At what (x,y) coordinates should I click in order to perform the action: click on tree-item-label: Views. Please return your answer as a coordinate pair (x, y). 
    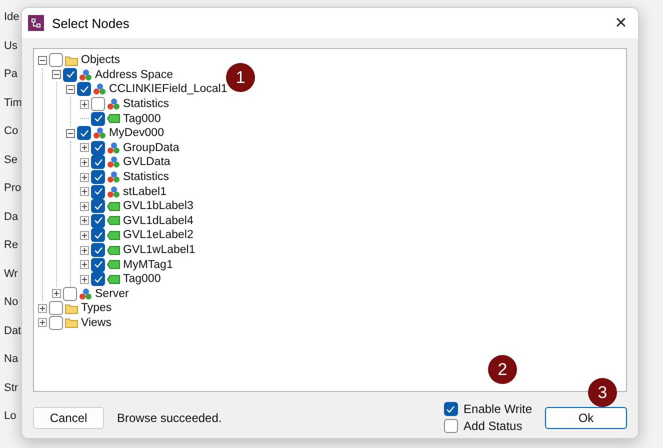
    Looking at the image, I should click on (96, 322).